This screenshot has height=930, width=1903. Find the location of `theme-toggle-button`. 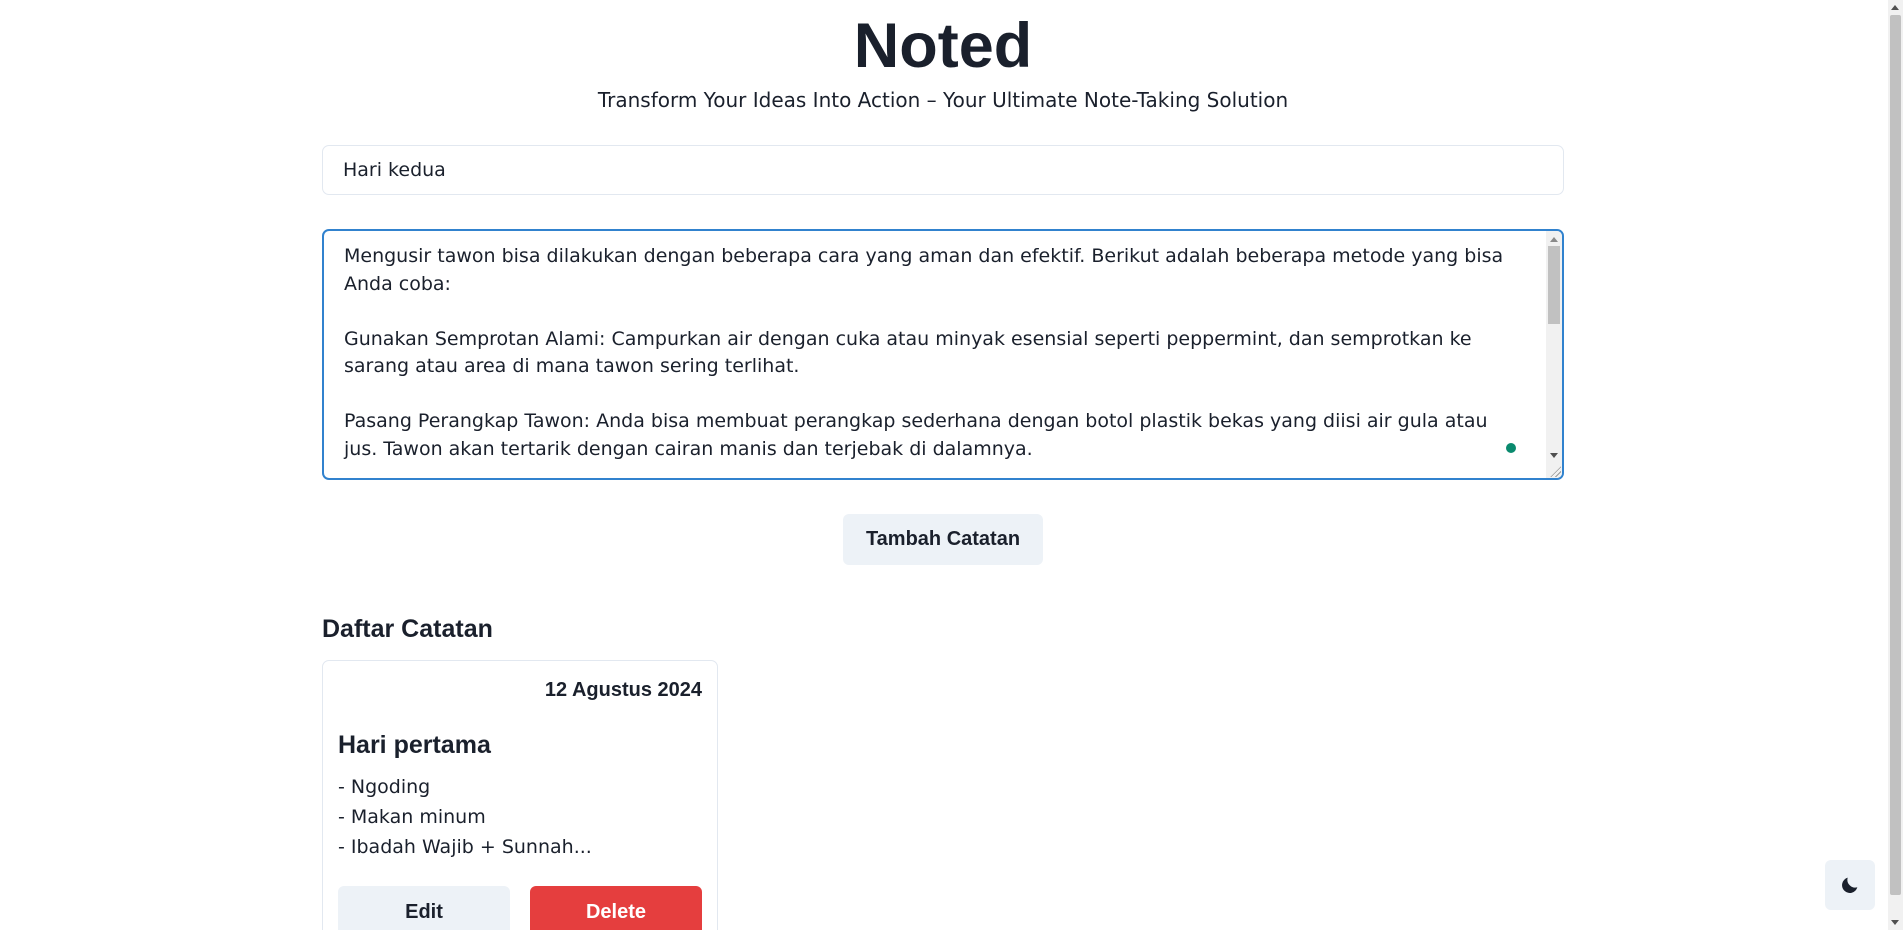

theme-toggle-button is located at coordinates (1850, 885).